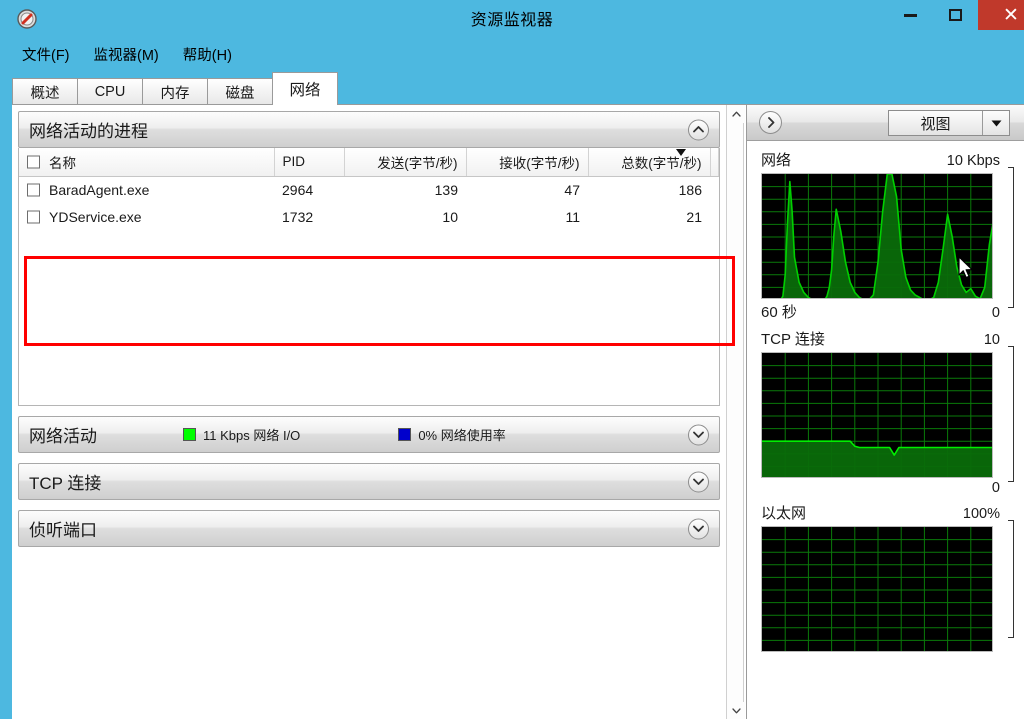 This screenshot has height=719, width=1024. I want to click on maximize-button, so click(955, 15).